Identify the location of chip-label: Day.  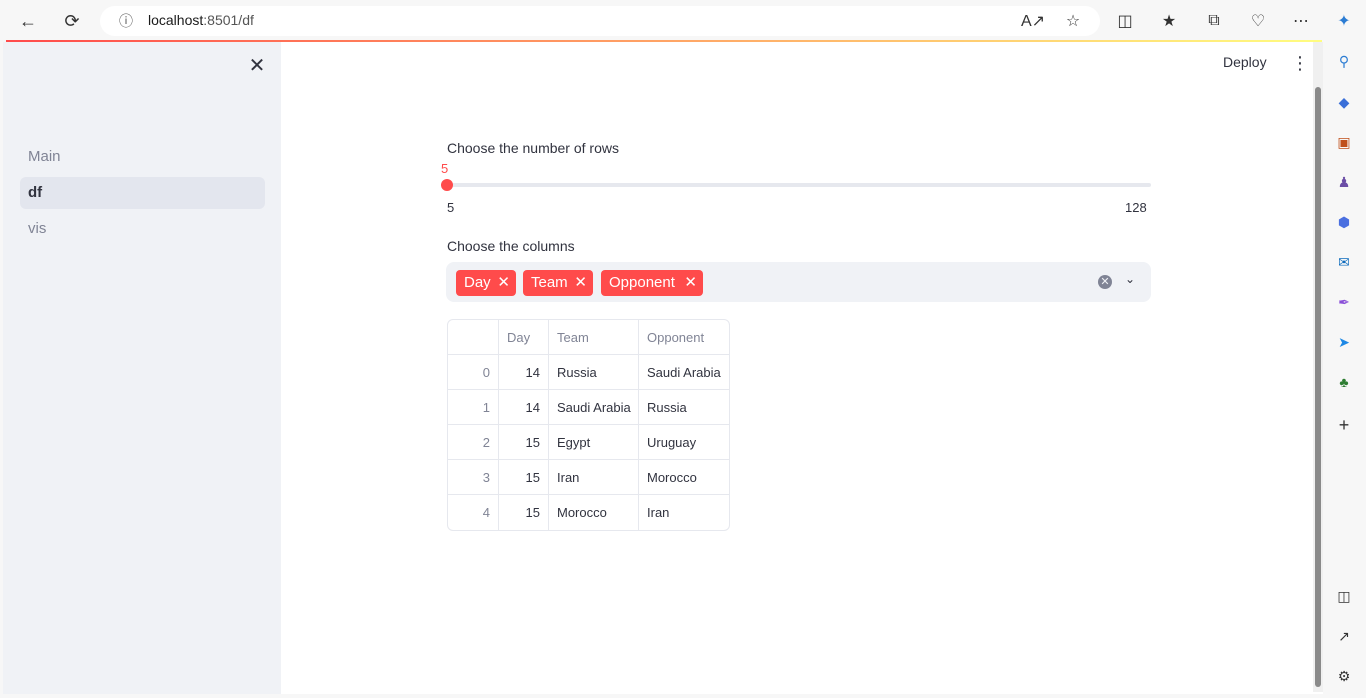
(477, 282).